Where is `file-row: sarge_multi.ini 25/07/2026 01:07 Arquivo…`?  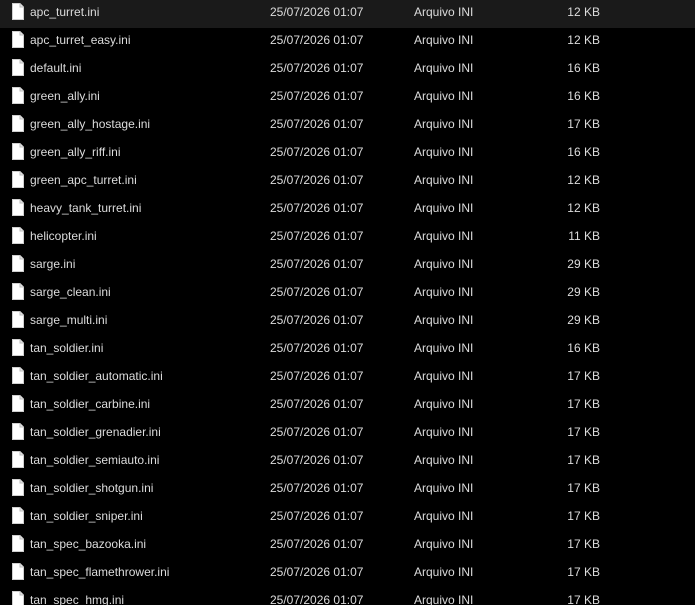 file-row: sarge_multi.ini 25/07/2026 01:07 Arquivo… is located at coordinates (347, 322).